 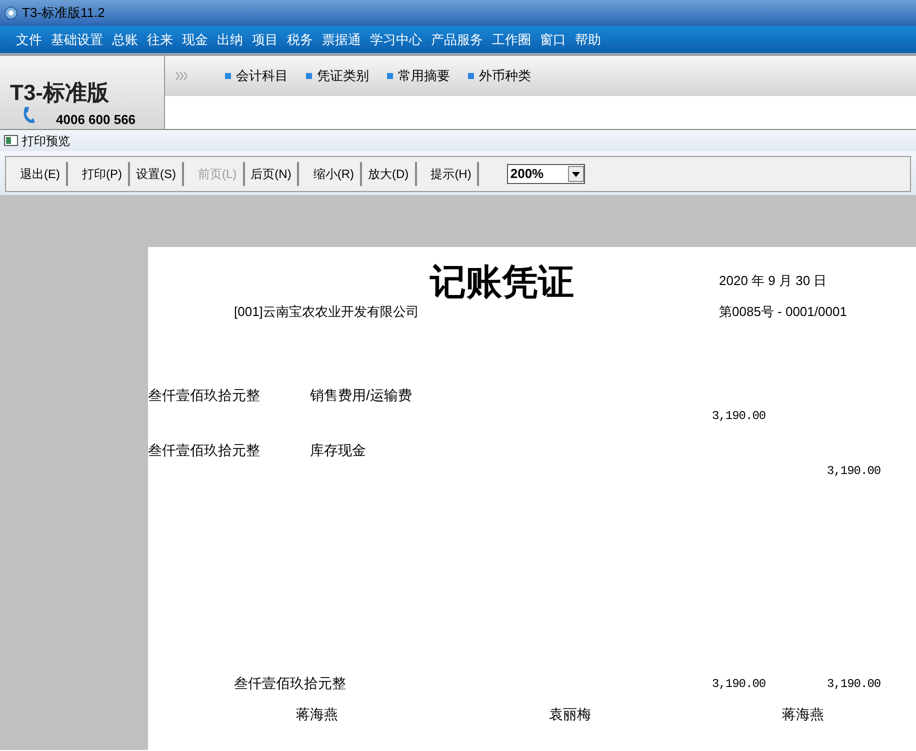 I want to click on menu-item: 产品服务, so click(x=457, y=40).